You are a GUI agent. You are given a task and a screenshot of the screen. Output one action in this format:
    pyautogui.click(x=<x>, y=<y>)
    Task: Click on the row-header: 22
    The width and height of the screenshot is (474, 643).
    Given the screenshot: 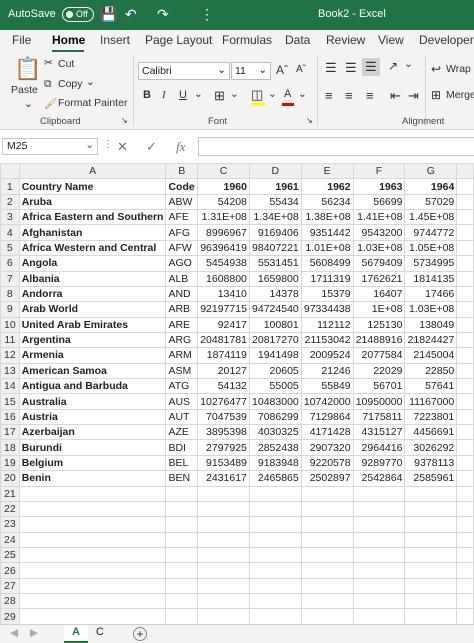 What is the action you would take?
    pyautogui.click(x=10, y=509)
    